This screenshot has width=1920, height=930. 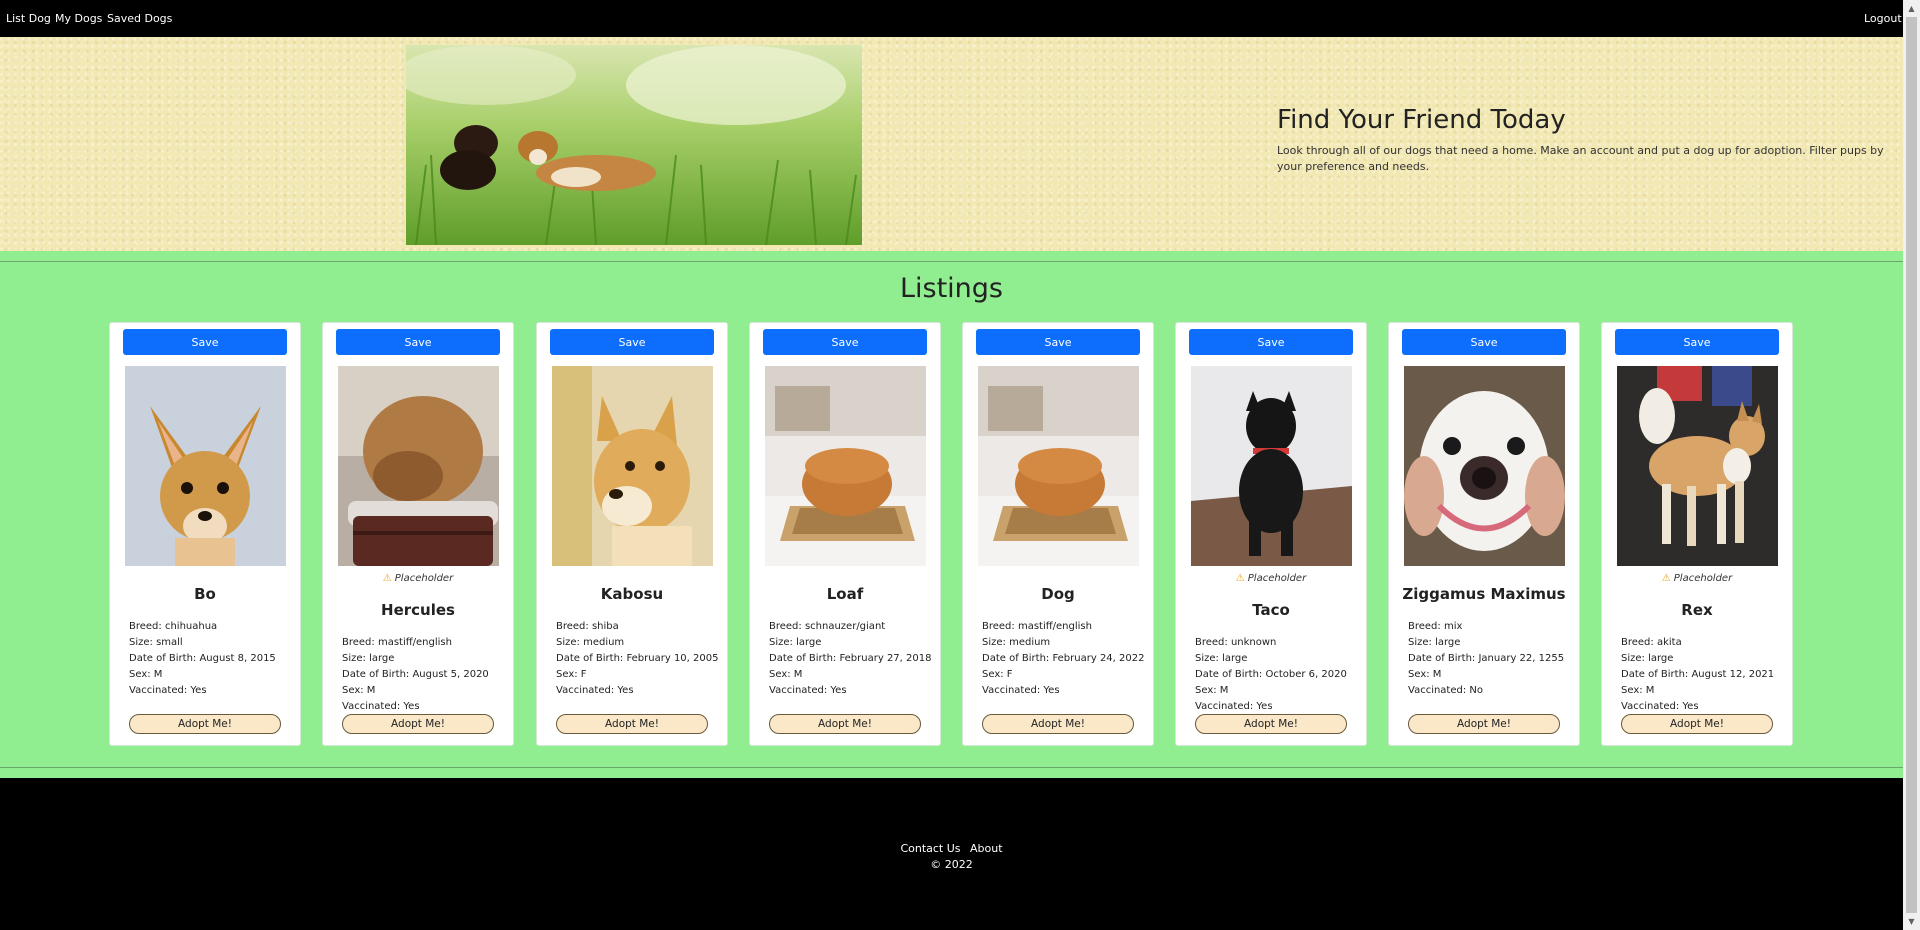 I want to click on dog-dob: Date of Birth: February 24, 2022, so click(x=1063, y=658).